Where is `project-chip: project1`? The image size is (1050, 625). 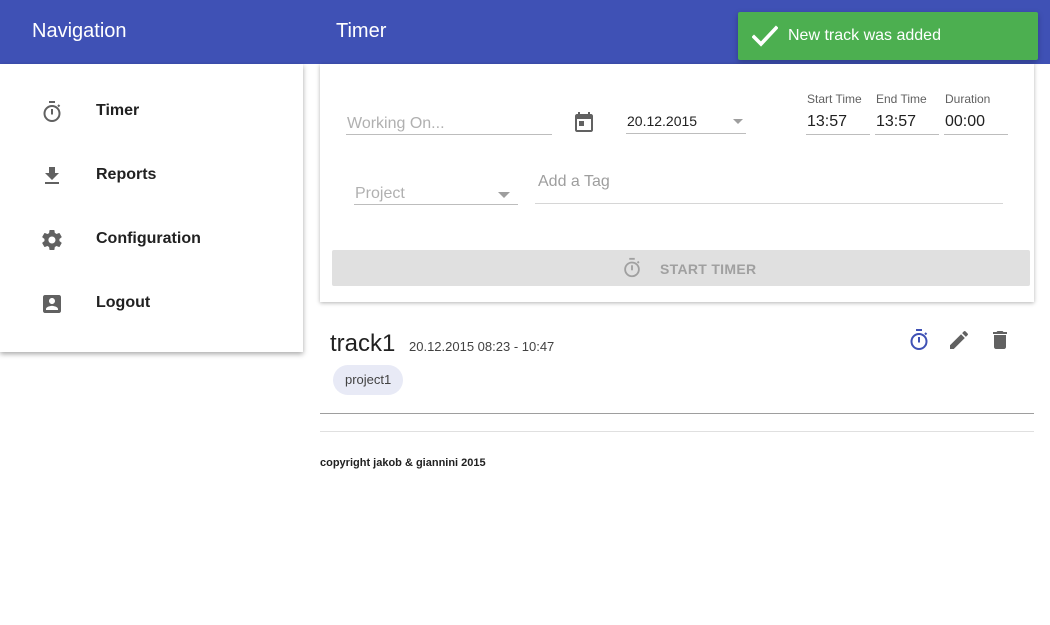
project-chip: project1 is located at coordinates (368, 380).